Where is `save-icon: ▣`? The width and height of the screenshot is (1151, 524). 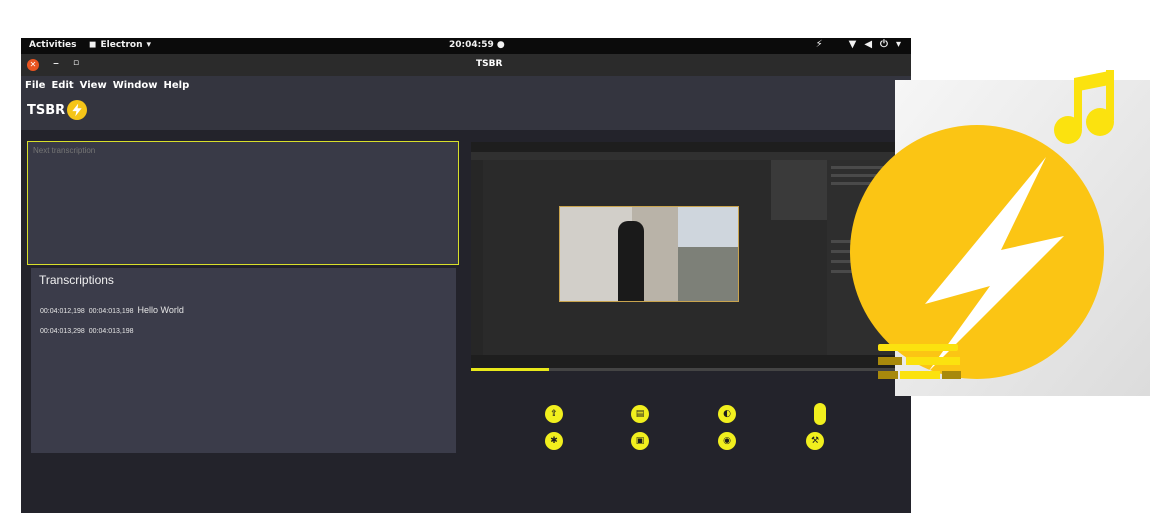 save-icon: ▣ is located at coordinates (640, 441).